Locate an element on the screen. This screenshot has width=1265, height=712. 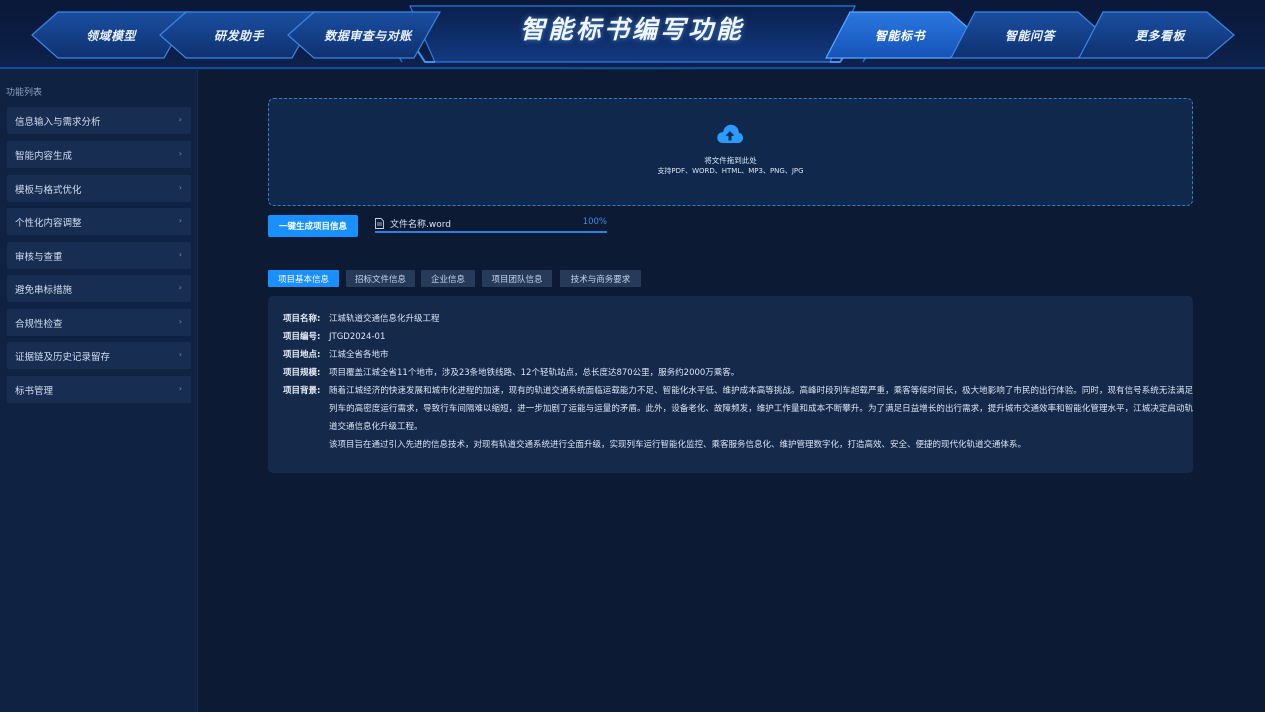
project-background-label: 项目背景: is located at coordinates (302, 391).